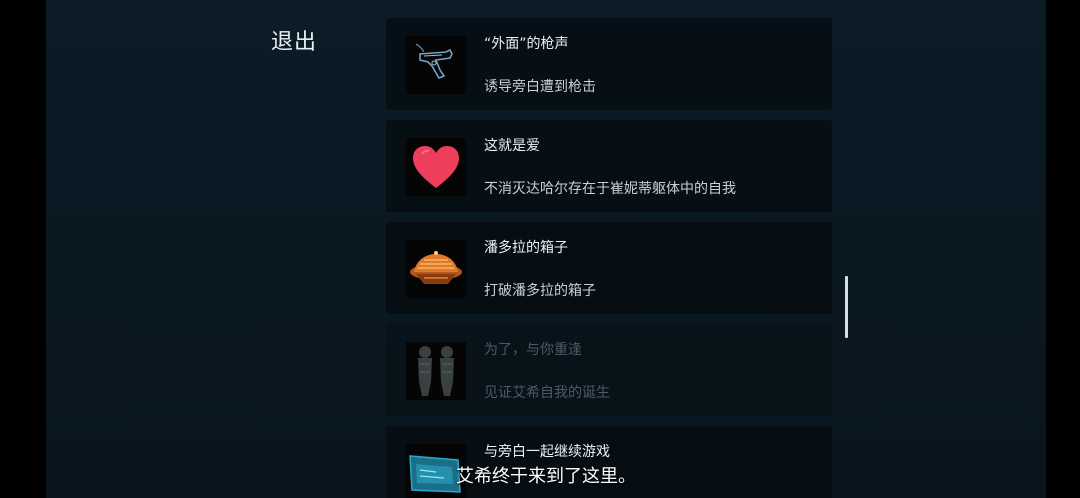 The image size is (1080, 498). Describe the element at coordinates (23, 249) in the screenshot. I see `left-letterbox` at that location.